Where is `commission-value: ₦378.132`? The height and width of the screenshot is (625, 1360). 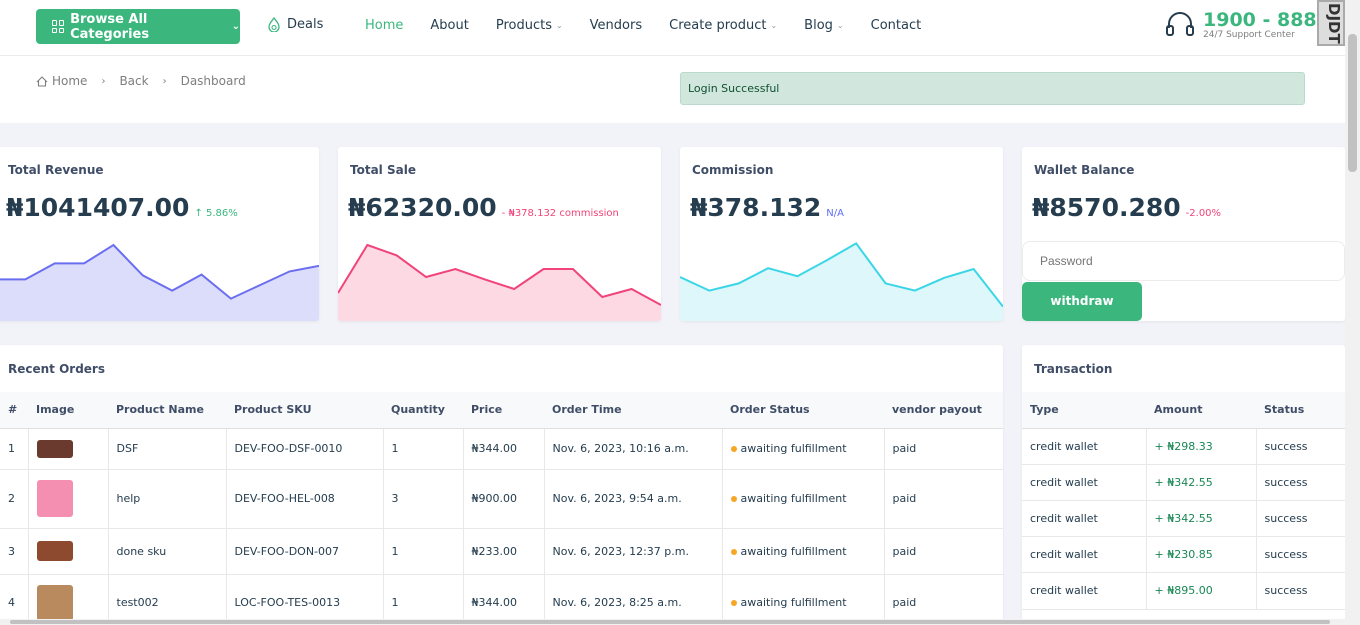 commission-value: ₦378.132 is located at coordinates (756, 207).